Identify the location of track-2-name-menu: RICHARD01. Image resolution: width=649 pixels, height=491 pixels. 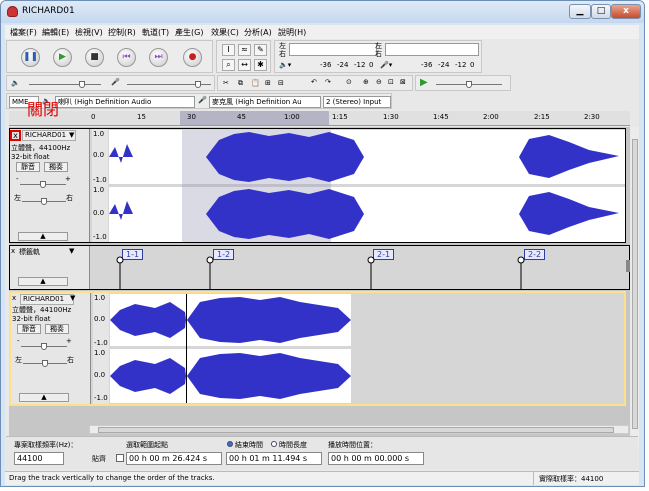
(47, 299).